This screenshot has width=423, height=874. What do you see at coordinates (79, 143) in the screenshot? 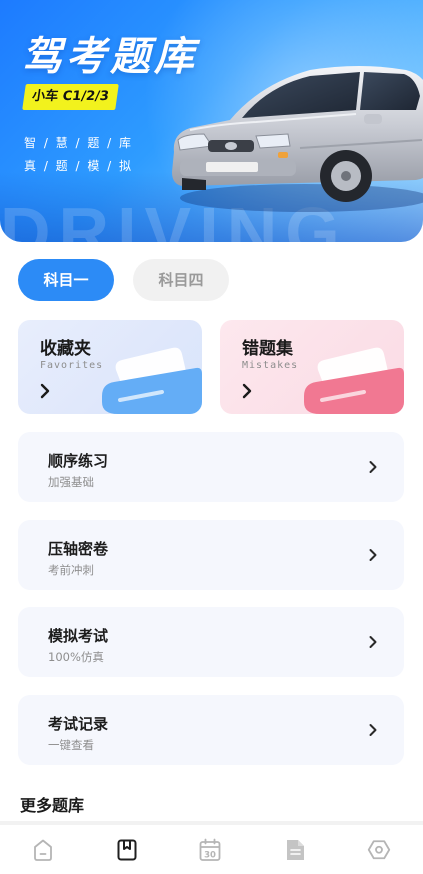
I see `banner-slogan-line1: 智 / 慧 / 题 / 库` at bounding box center [79, 143].